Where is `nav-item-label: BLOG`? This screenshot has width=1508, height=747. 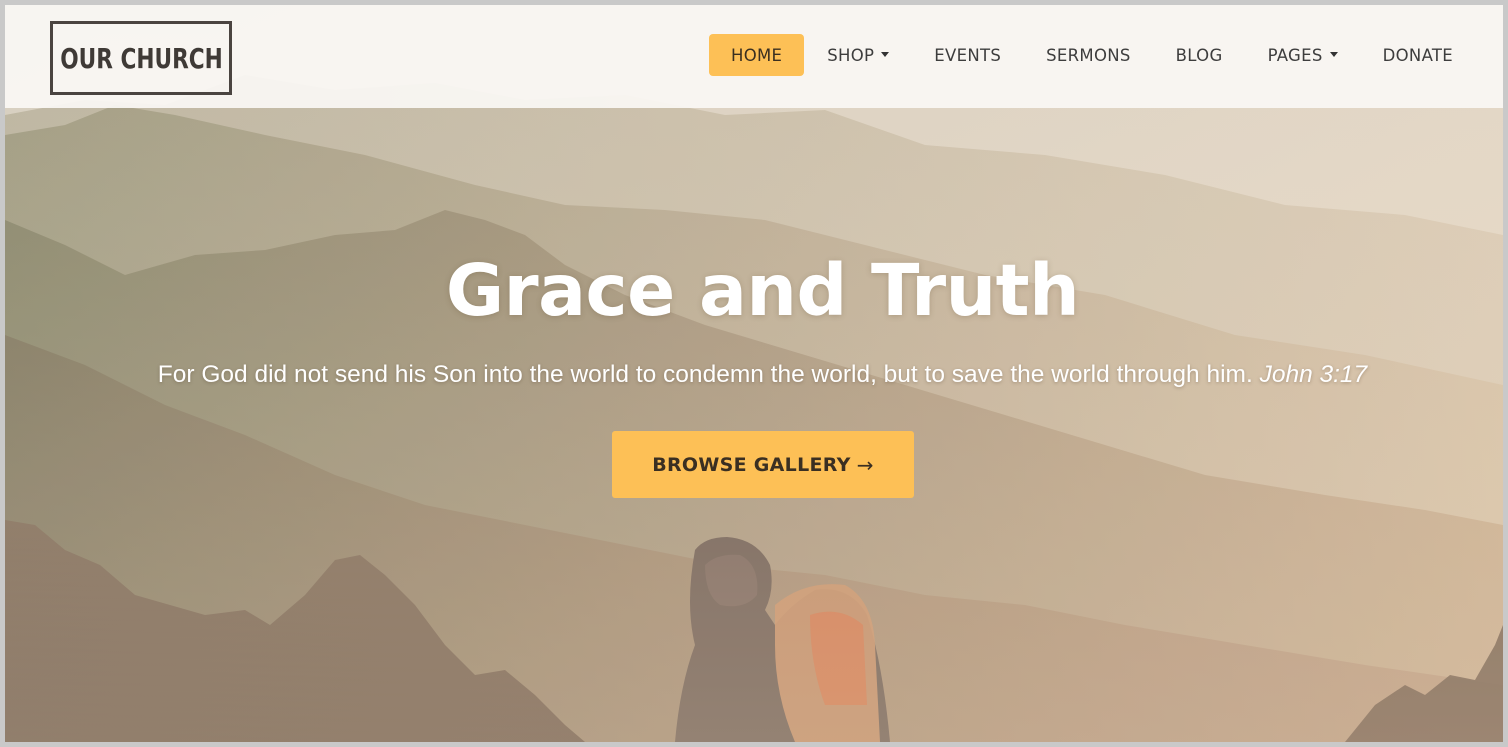 nav-item-label: BLOG is located at coordinates (1199, 55).